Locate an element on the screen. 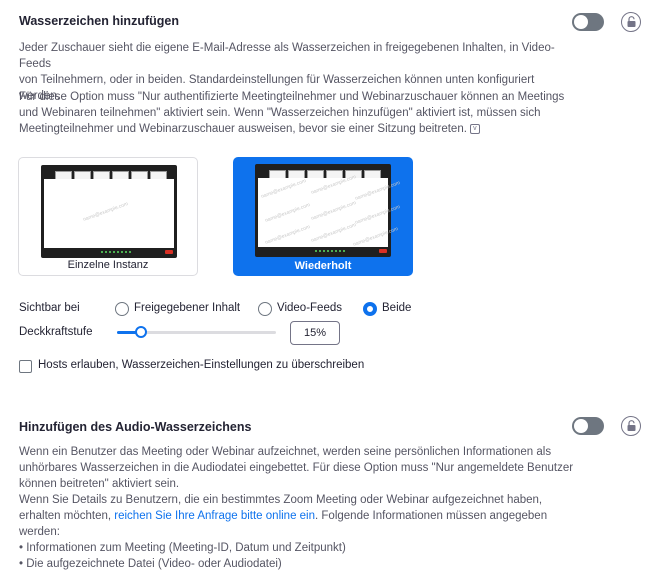 The height and width of the screenshot is (579, 653). info-icon: v is located at coordinates (474, 128).